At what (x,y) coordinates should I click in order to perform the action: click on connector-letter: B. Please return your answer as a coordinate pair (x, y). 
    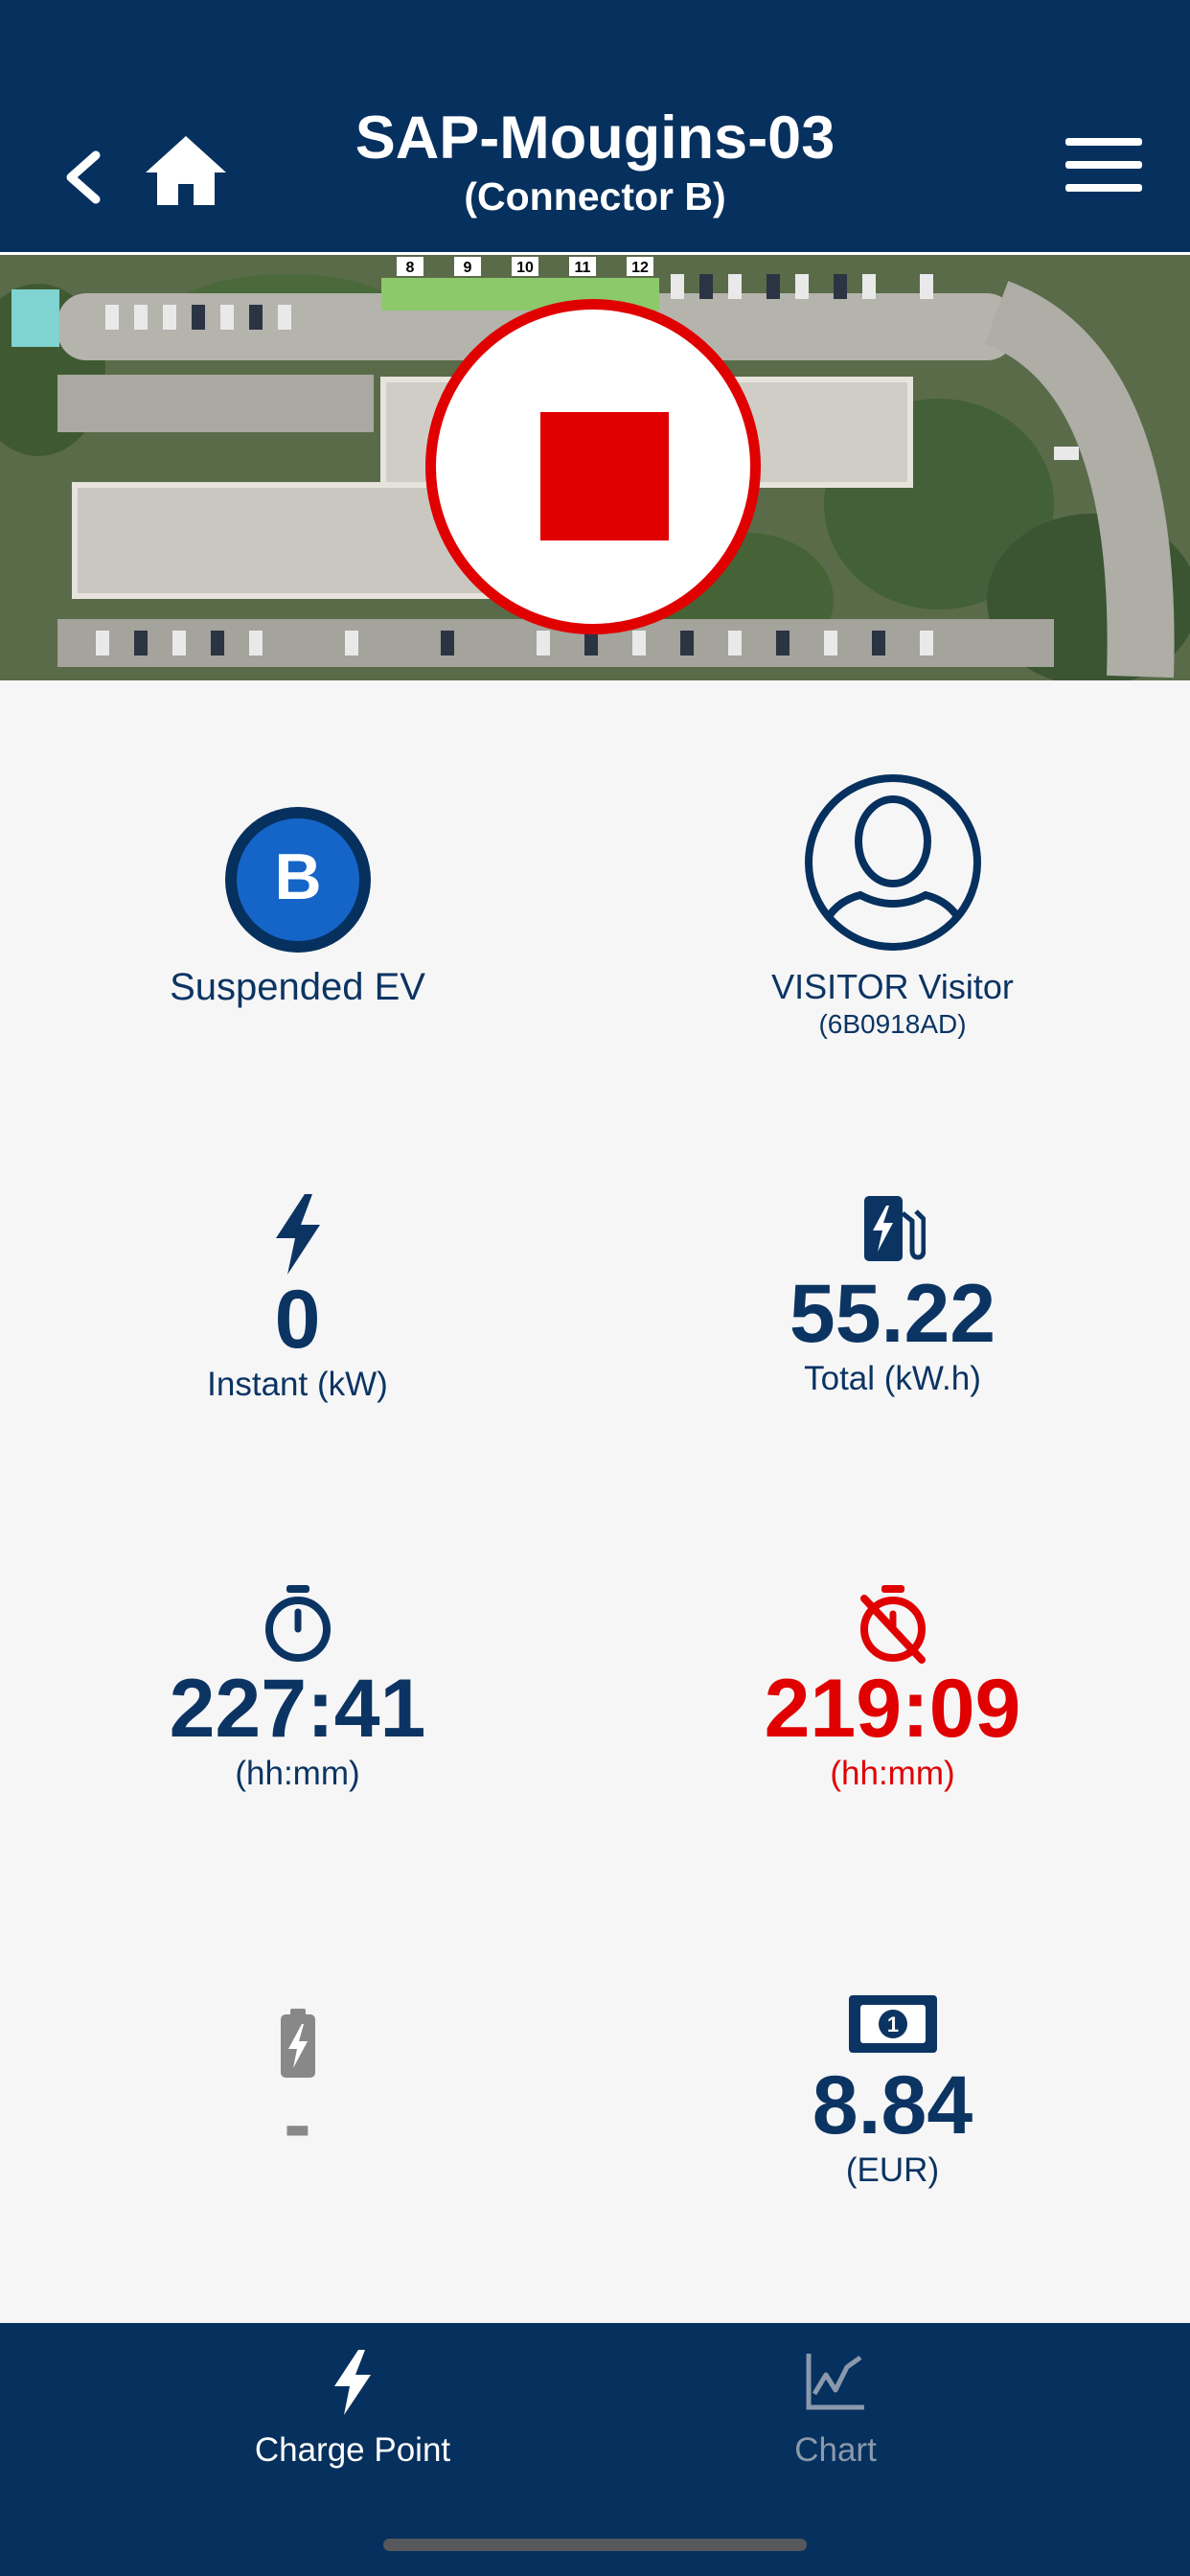
    Looking at the image, I should click on (297, 876).